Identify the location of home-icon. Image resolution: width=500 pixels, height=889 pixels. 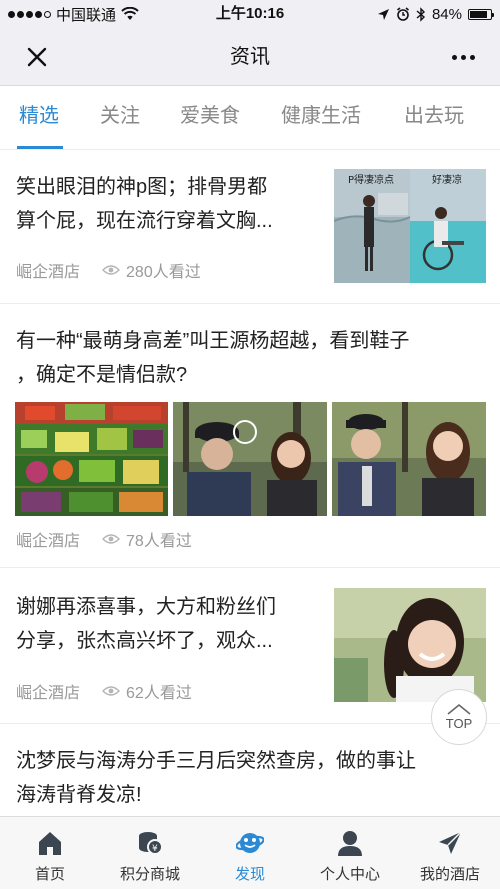
(50, 843).